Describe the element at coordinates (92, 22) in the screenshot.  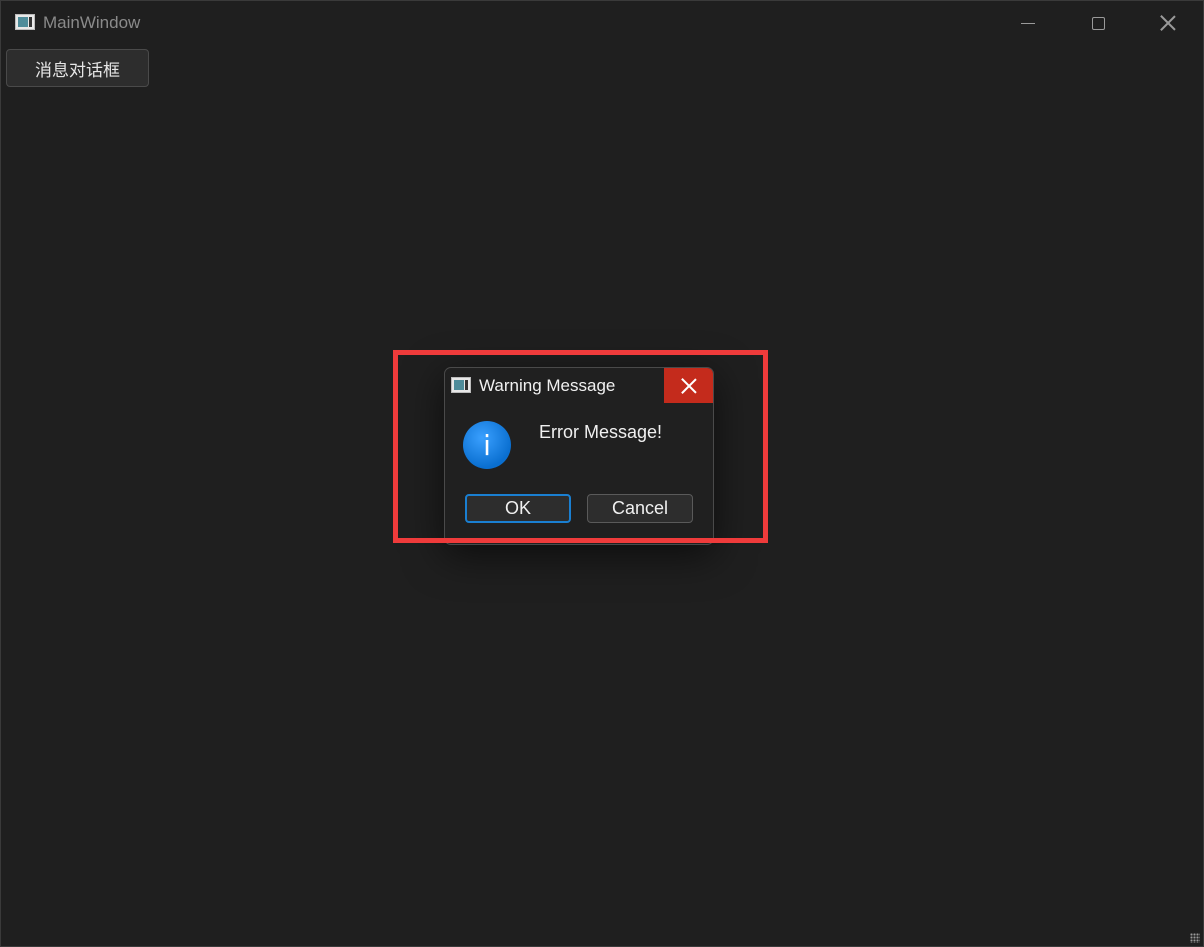
I see `window-title: MainWindow` at that location.